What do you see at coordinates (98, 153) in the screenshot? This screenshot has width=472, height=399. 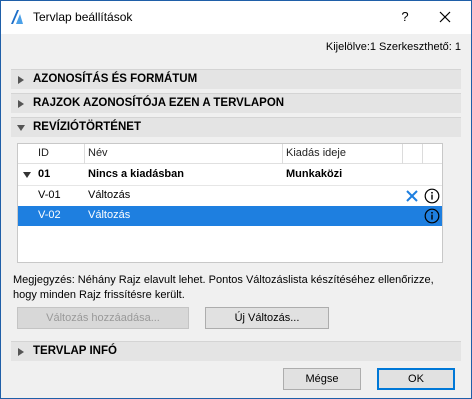 I see `header-name: Név` at bounding box center [98, 153].